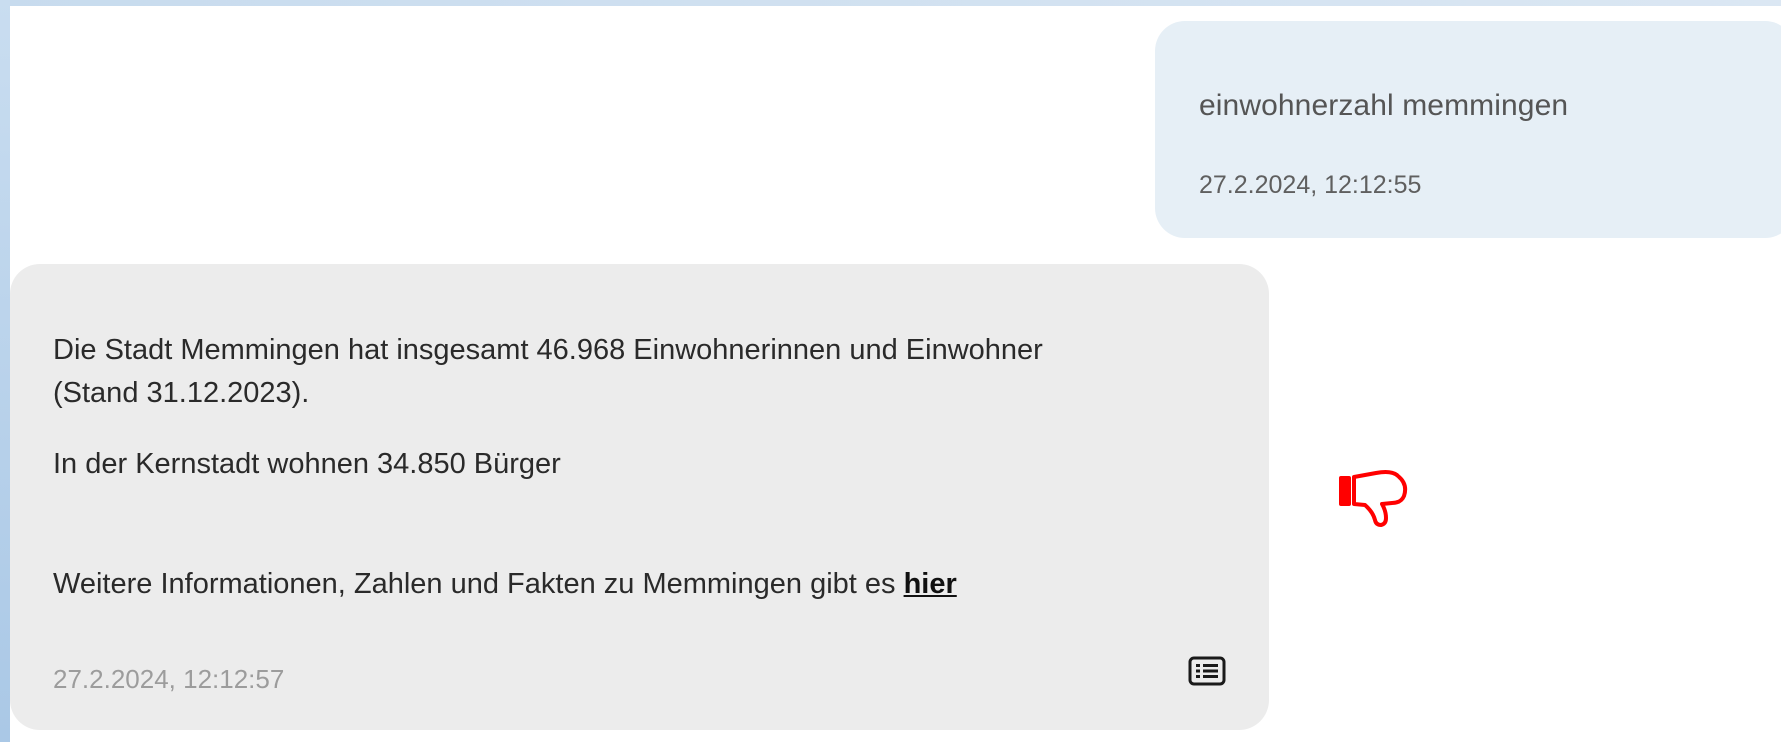 Image resolution: width=1781 pixels, height=742 pixels. What do you see at coordinates (1384, 105) in the screenshot?
I see `user-message-text: einwohnerzahl memmingen` at bounding box center [1384, 105].